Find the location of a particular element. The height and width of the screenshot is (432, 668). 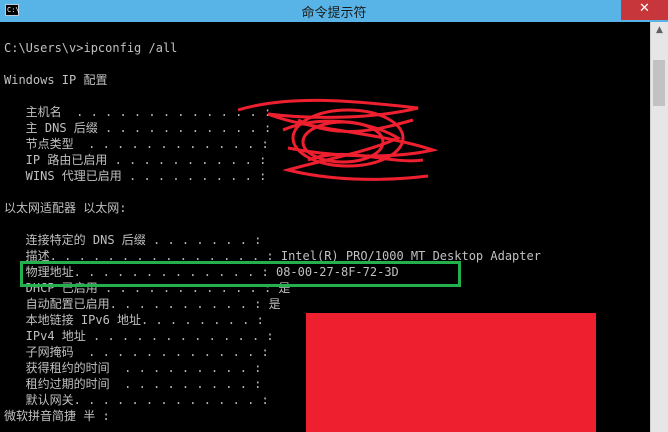

console-line-command: C:\Users\v>ipconfig /all is located at coordinates (91, 48).